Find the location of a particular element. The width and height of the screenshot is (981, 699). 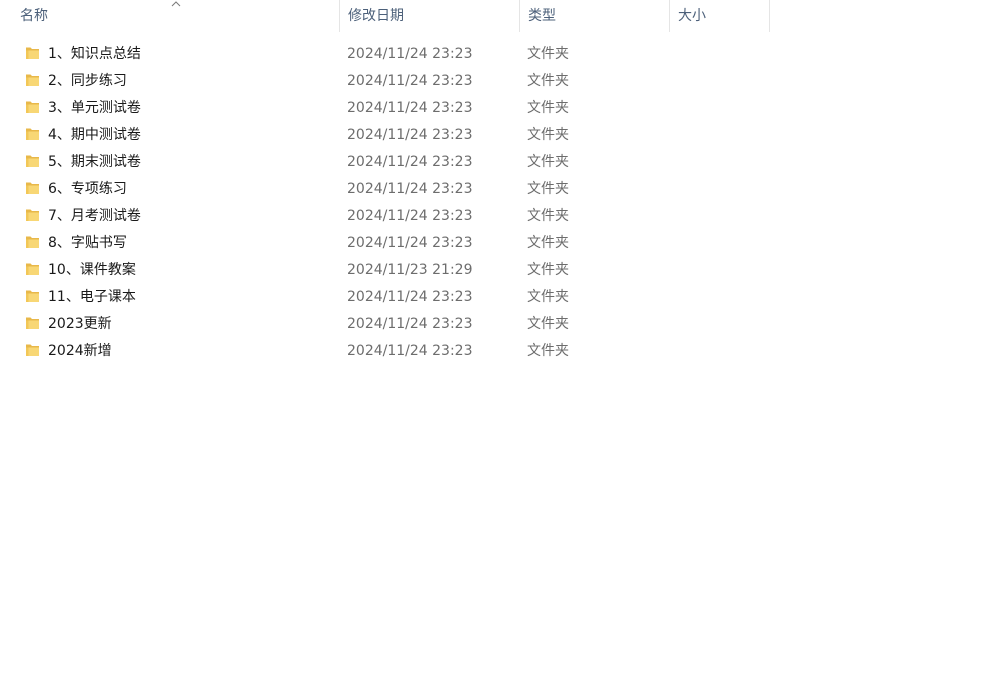

file-modified-date: 2024/11/23 21:29 is located at coordinates (410, 270).